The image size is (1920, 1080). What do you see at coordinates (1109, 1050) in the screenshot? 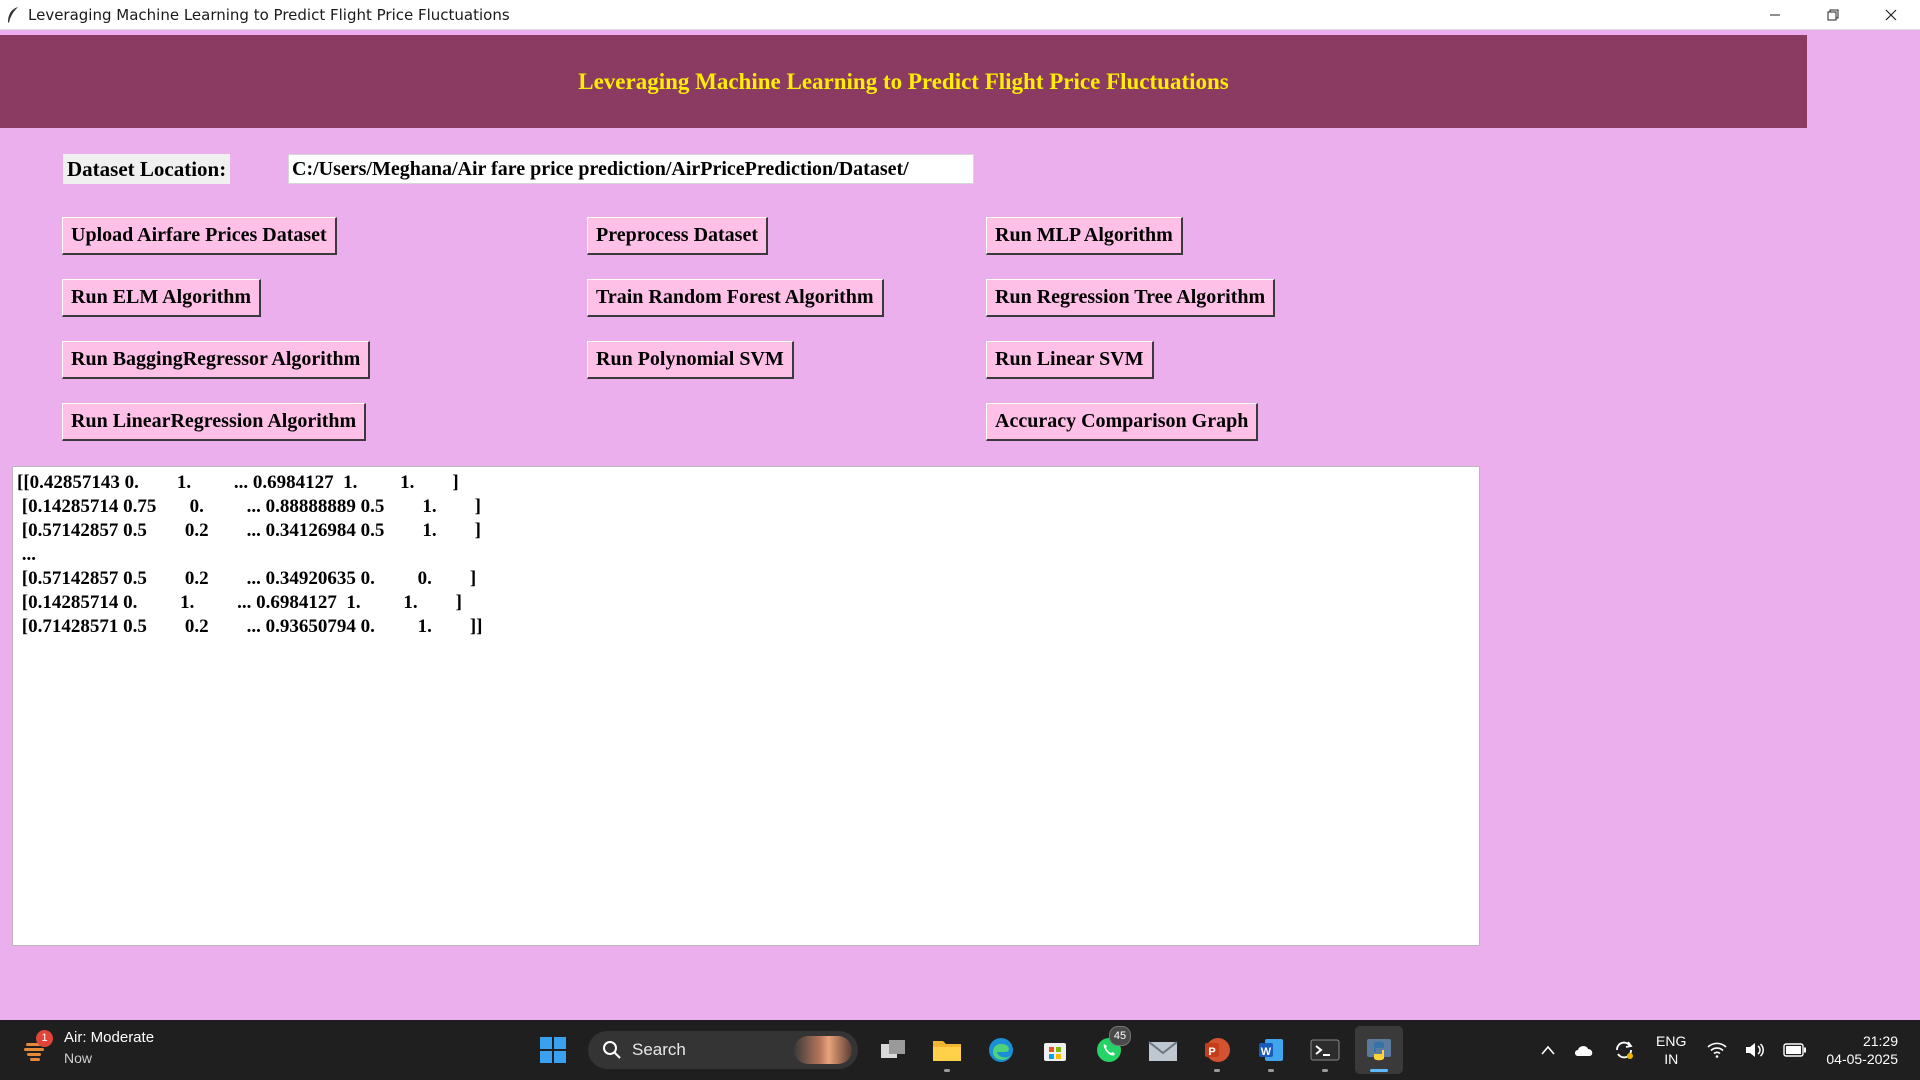
I see `whatsapp-button: 45` at bounding box center [1109, 1050].